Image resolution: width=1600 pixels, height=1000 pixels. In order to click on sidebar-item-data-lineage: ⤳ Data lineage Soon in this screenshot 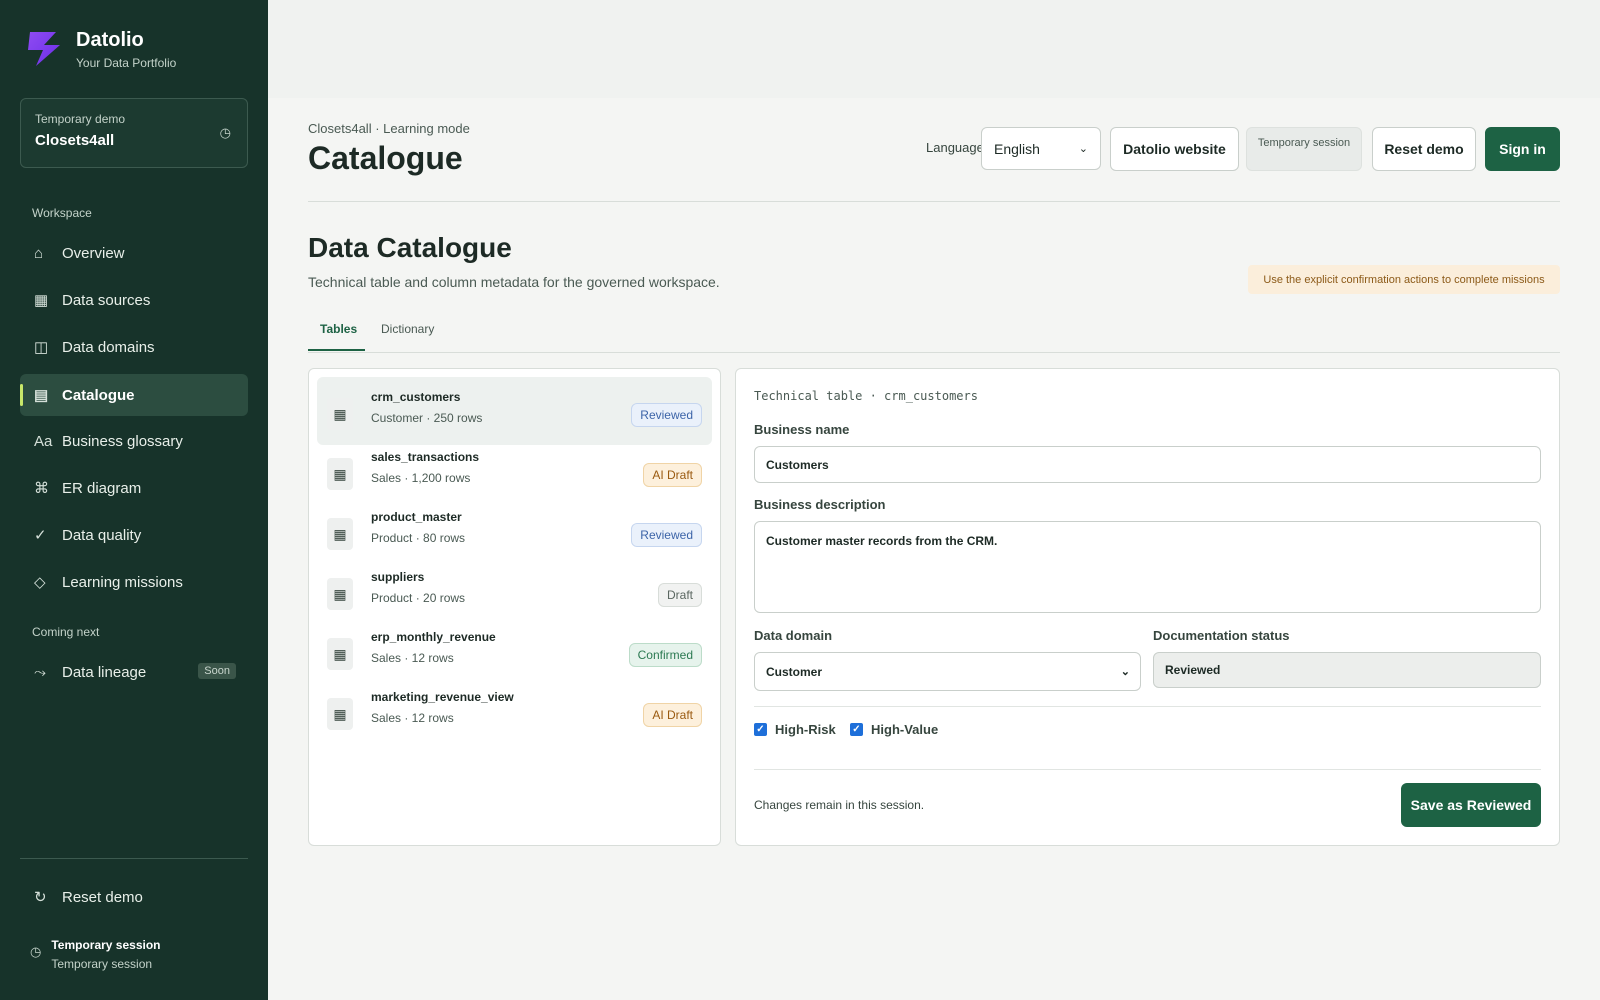, I will do `click(134, 672)`.